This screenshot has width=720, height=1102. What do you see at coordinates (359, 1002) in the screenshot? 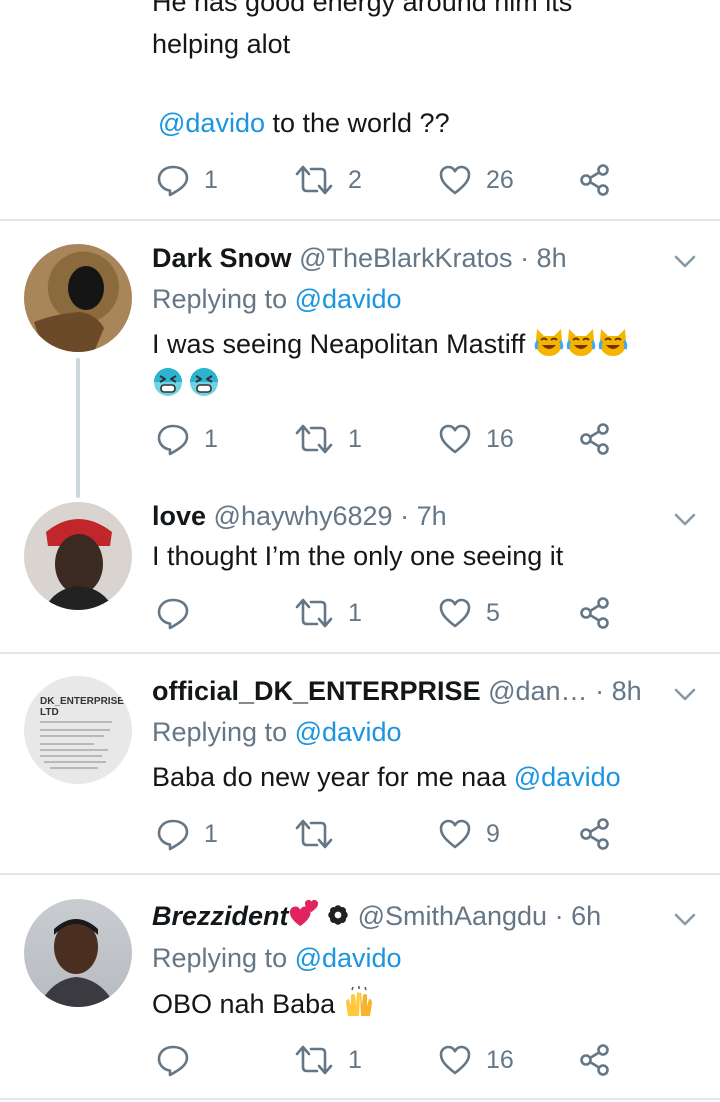
I see `raising-hands-emoji` at bounding box center [359, 1002].